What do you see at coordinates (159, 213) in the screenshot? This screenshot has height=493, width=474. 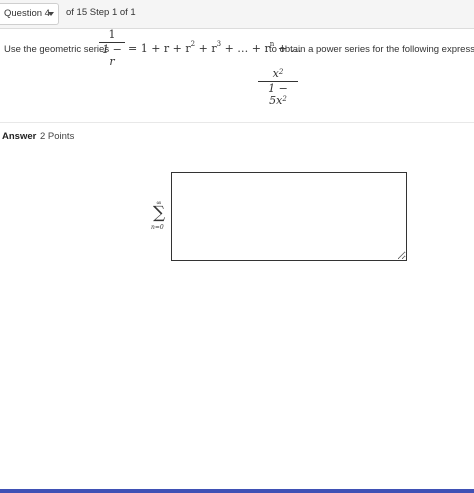 I see `sigma-icon: ∑` at bounding box center [159, 213].